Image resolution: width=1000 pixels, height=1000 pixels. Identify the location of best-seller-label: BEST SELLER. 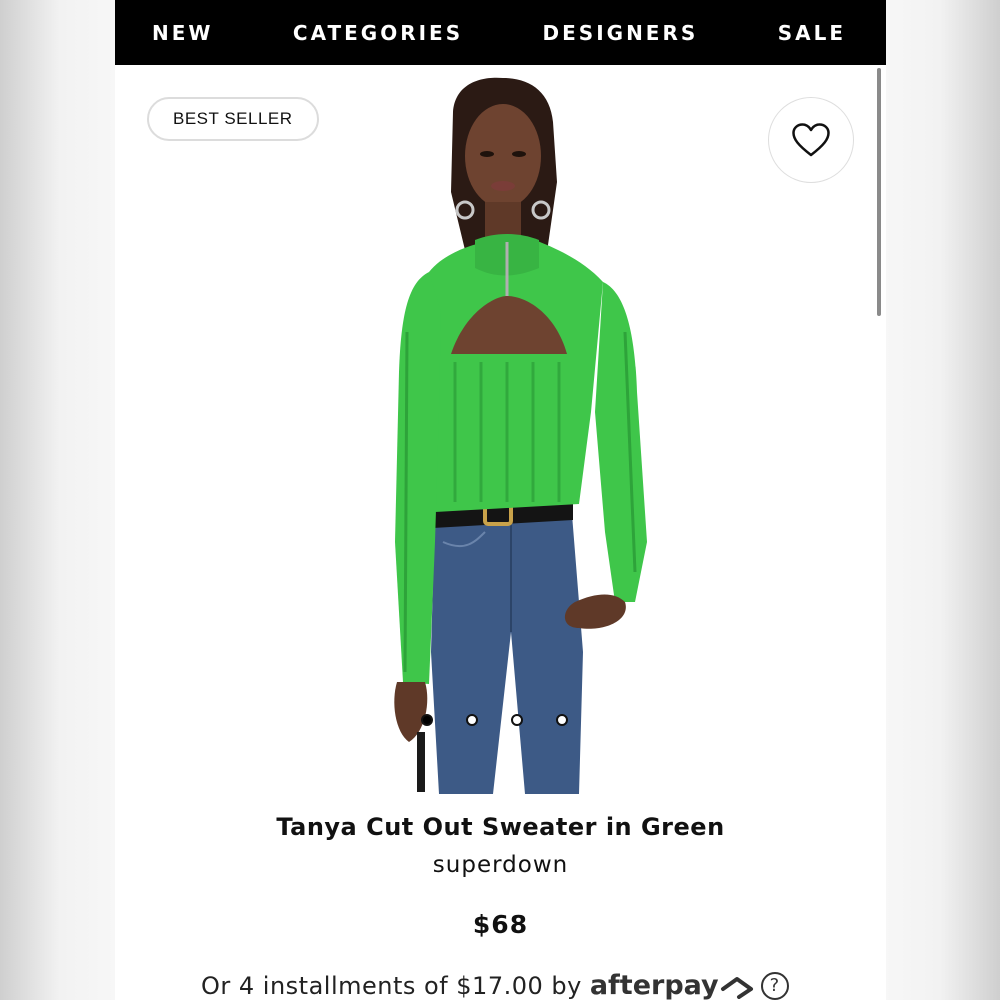
(233, 118).